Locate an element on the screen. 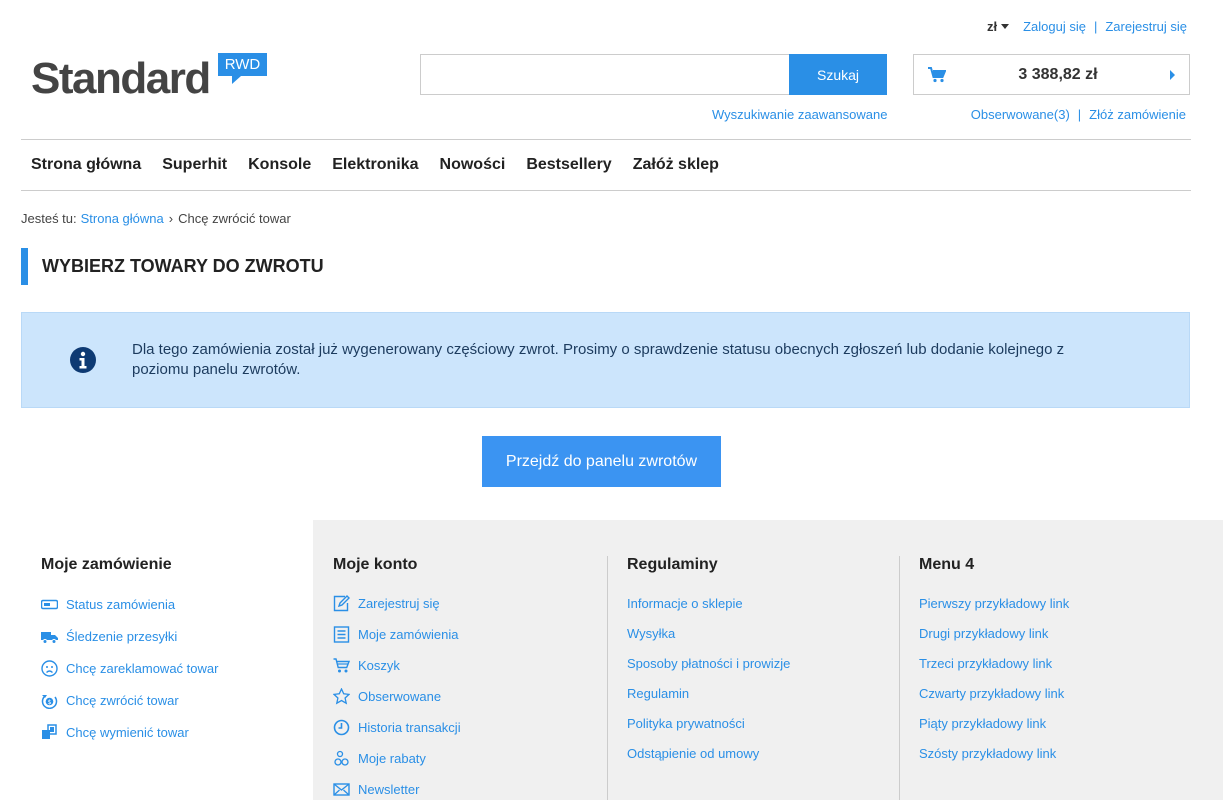  truck-icon is located at coordinates (49, 637).